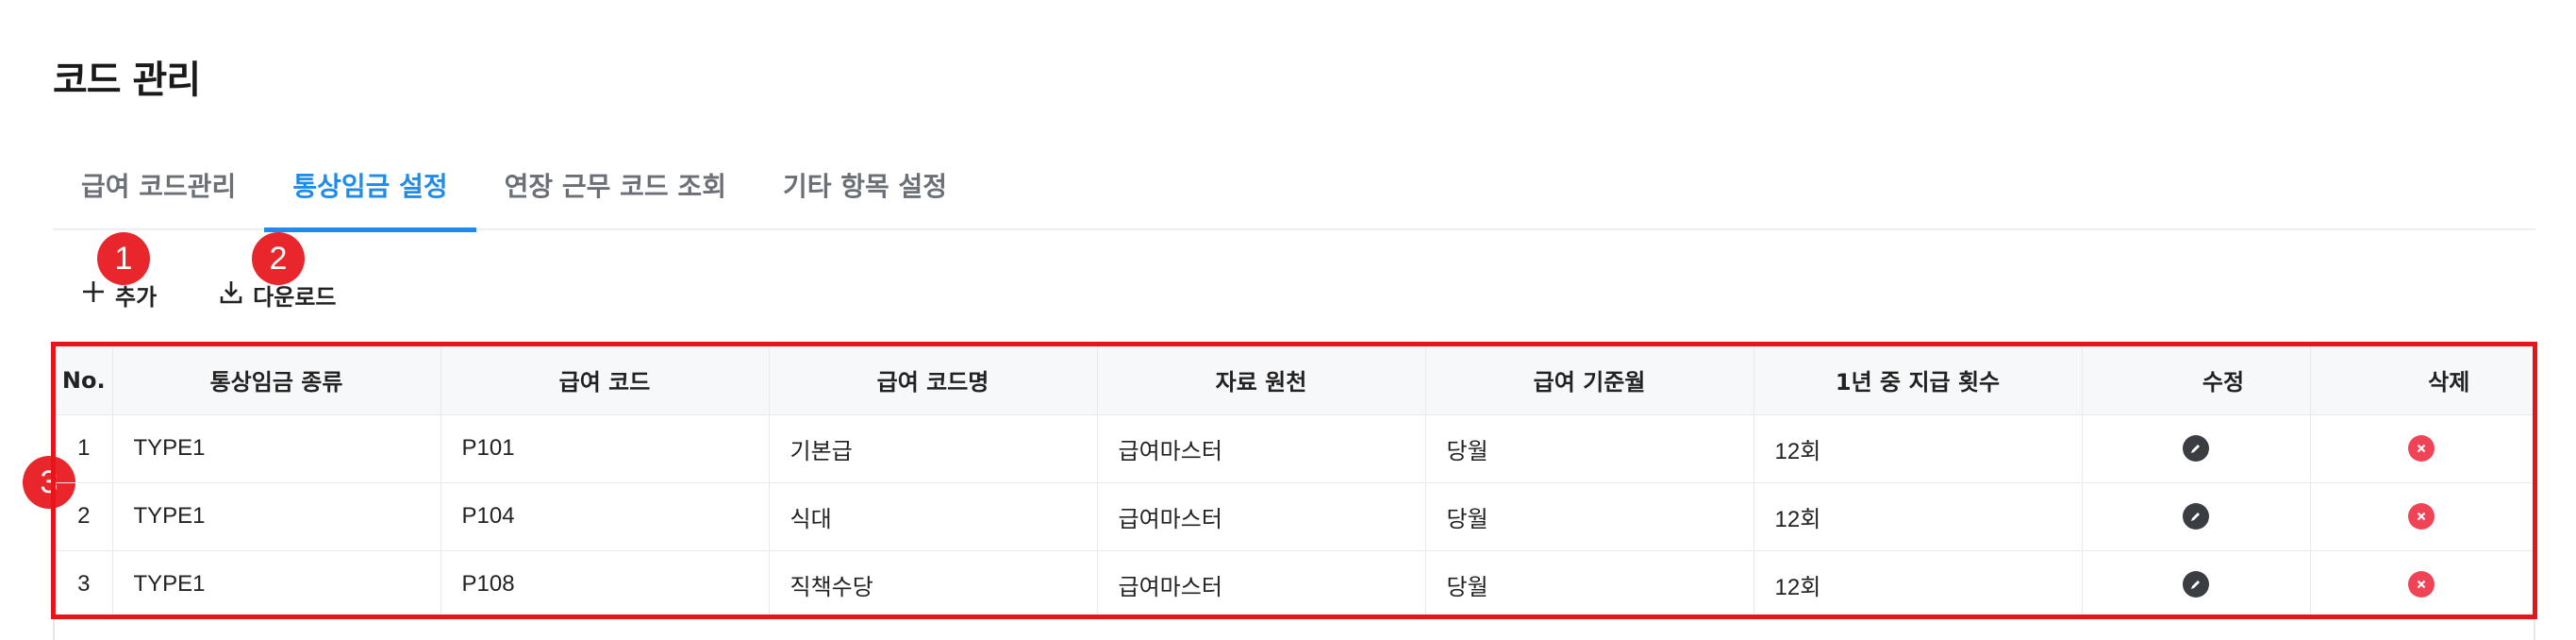  Describe the element at coordinates (865, 185) in the screenshot. I see `tab-other-items: 기타 항목 설정` at that location.